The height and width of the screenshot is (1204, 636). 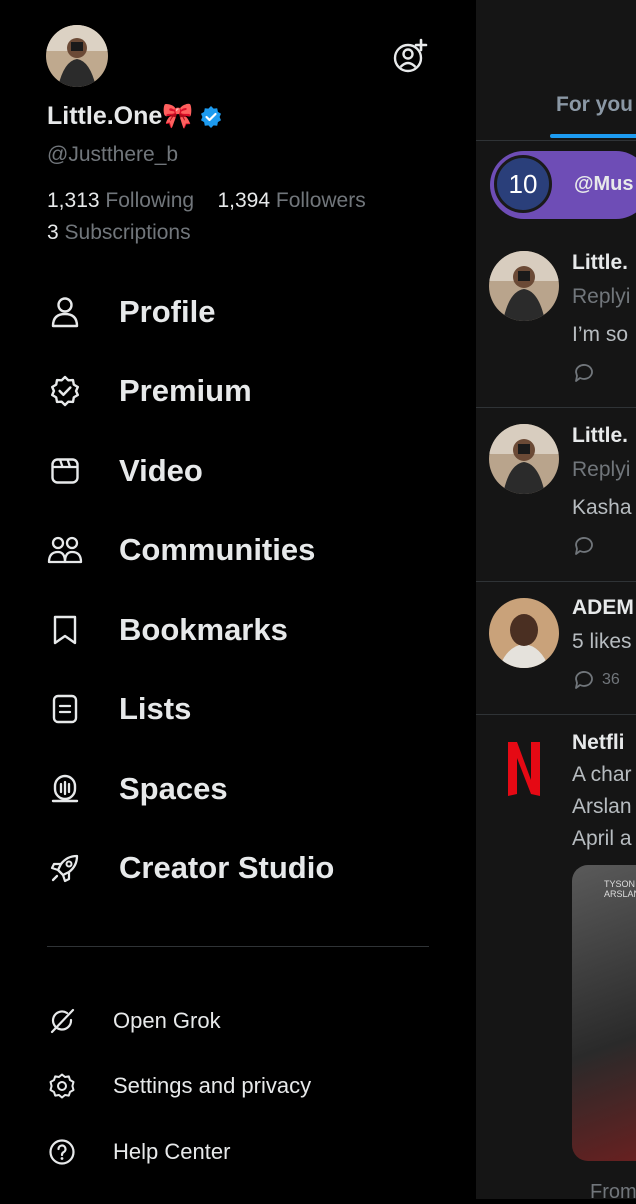 I want to click on grok-icon, so click(x=62, y=1021).